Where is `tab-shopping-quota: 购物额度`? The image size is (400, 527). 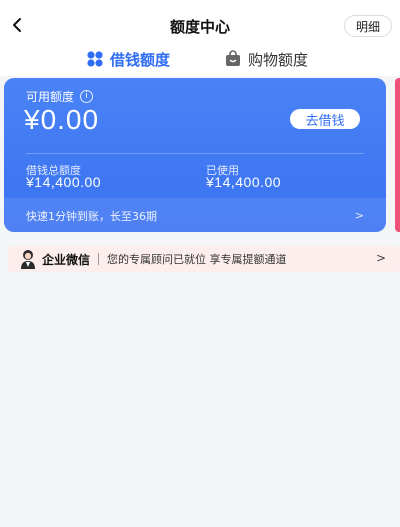 tab-shopping-quota: 购物额度 is located at coordinates (266, 59).